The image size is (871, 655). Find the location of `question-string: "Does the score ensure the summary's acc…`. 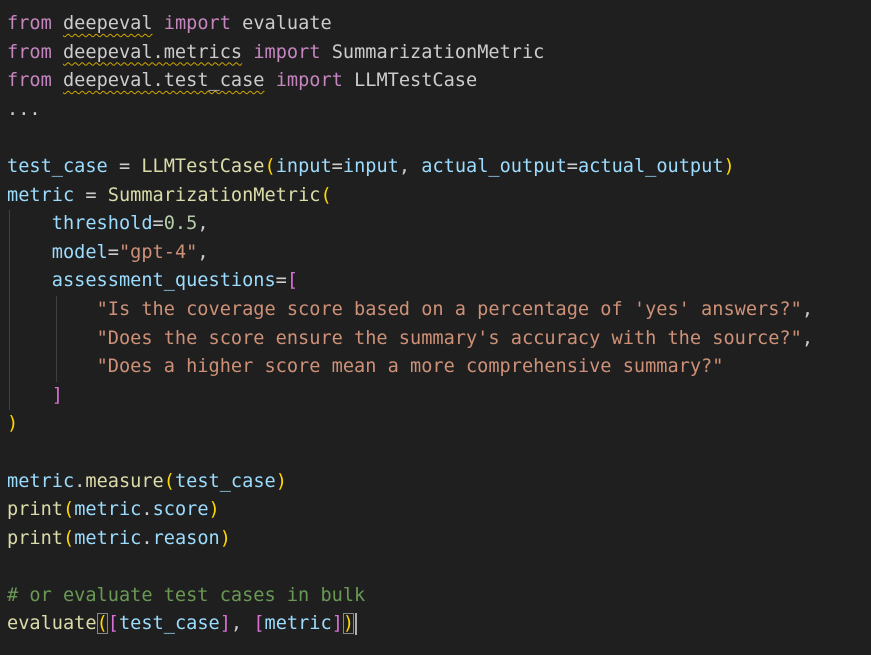

question-string: "Does the score ensure the summary's acc… is located at coordinates (449, 338).